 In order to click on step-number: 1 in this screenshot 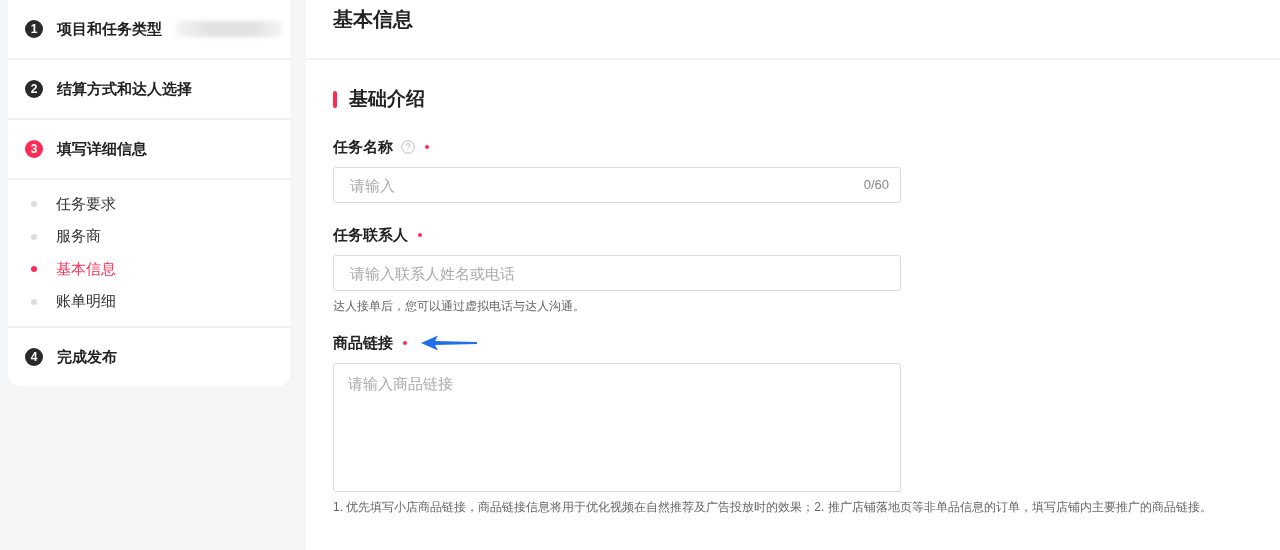, I will do `click(34, 29)`.